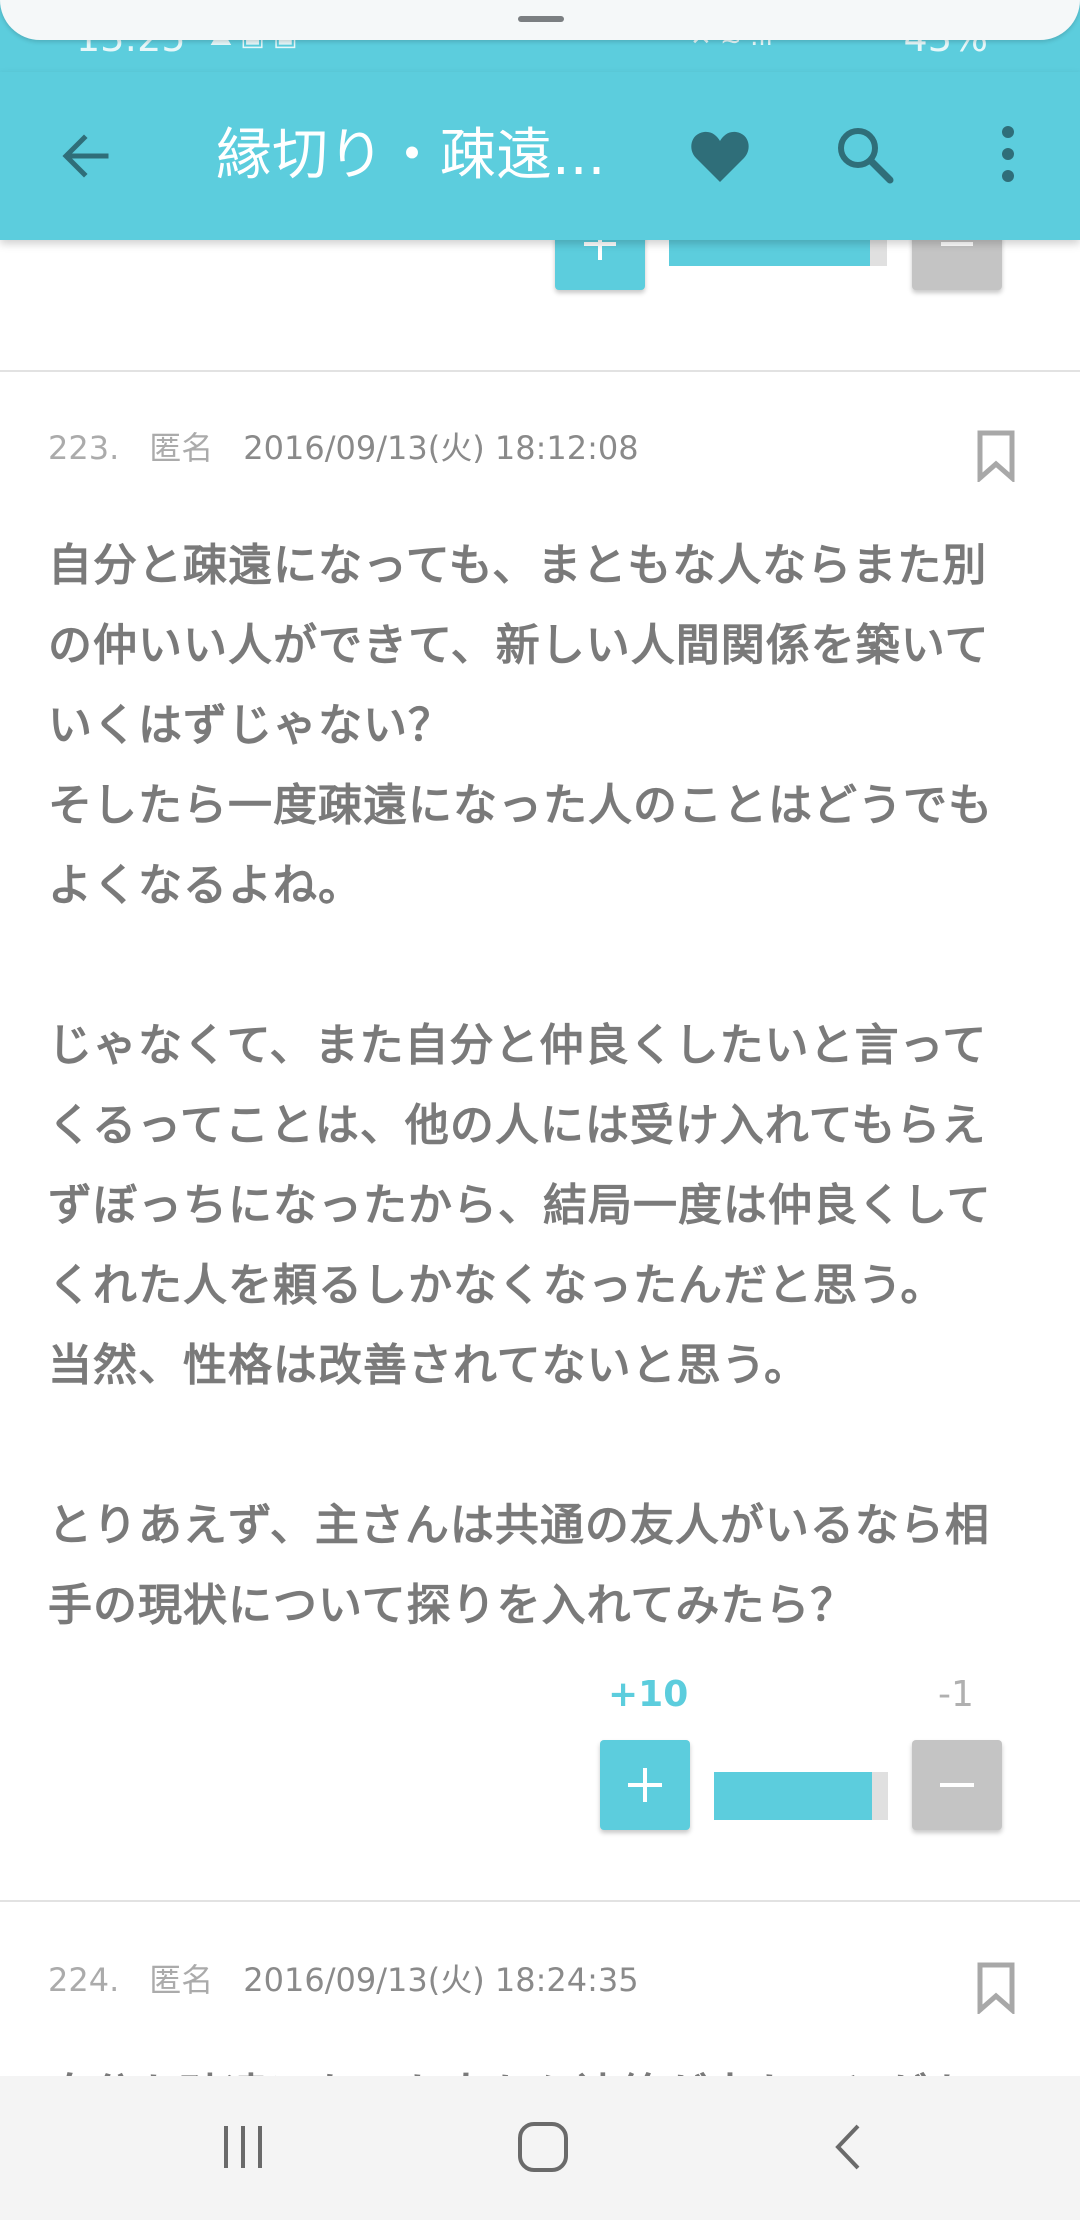 The height and width of the screenshot is (2220, 1080). I want to click on search-icon, so click(864, 154).